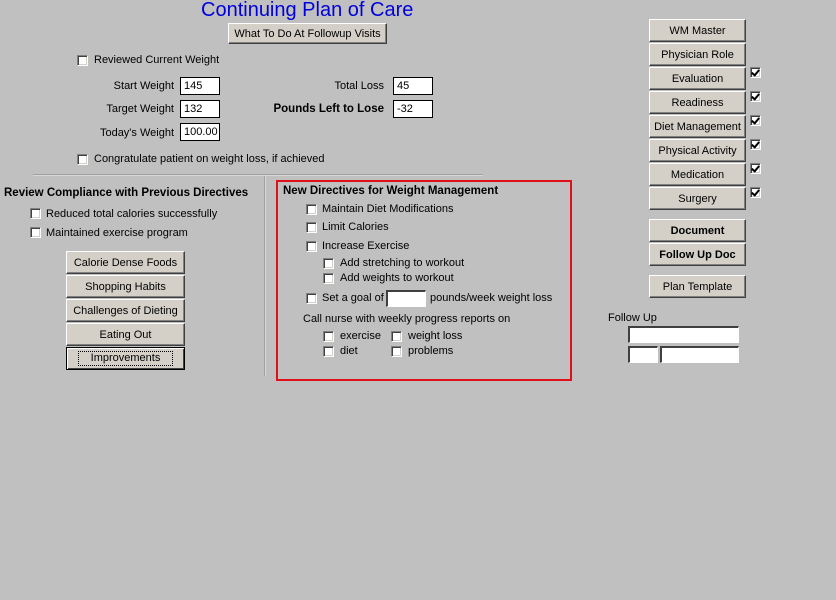 The image size is (836, 600). Describe the element at coordinates (328, 278) in the screenshot. I see `add-weights-checkbox` at that location.